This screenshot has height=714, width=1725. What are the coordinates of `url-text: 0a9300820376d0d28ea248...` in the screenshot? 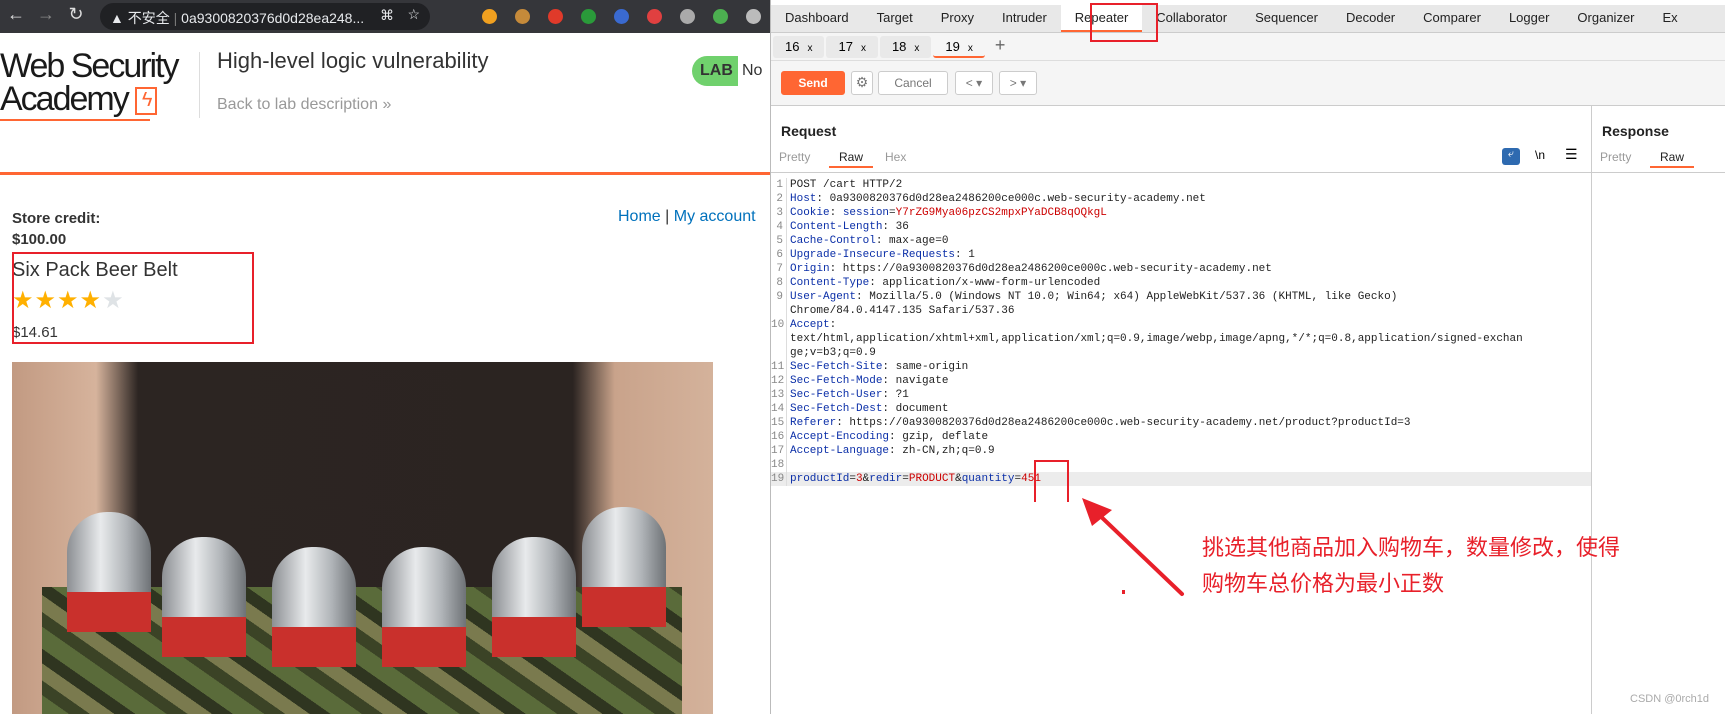 It's located at (272, 18).